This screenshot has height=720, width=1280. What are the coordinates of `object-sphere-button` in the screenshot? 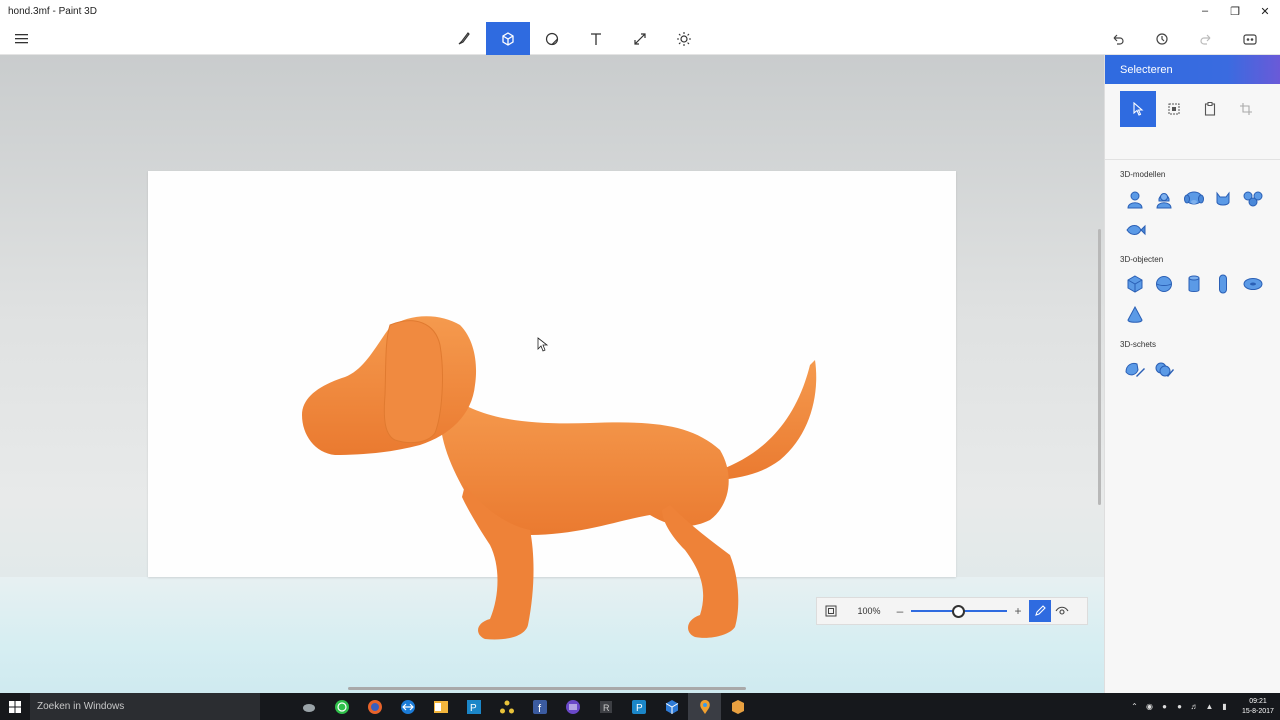 It's located at (1165, 283).